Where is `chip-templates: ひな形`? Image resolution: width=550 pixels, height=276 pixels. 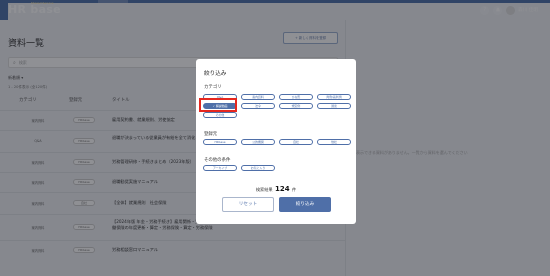
chip-templates: ひな形 is located at coordinates (296, 97).